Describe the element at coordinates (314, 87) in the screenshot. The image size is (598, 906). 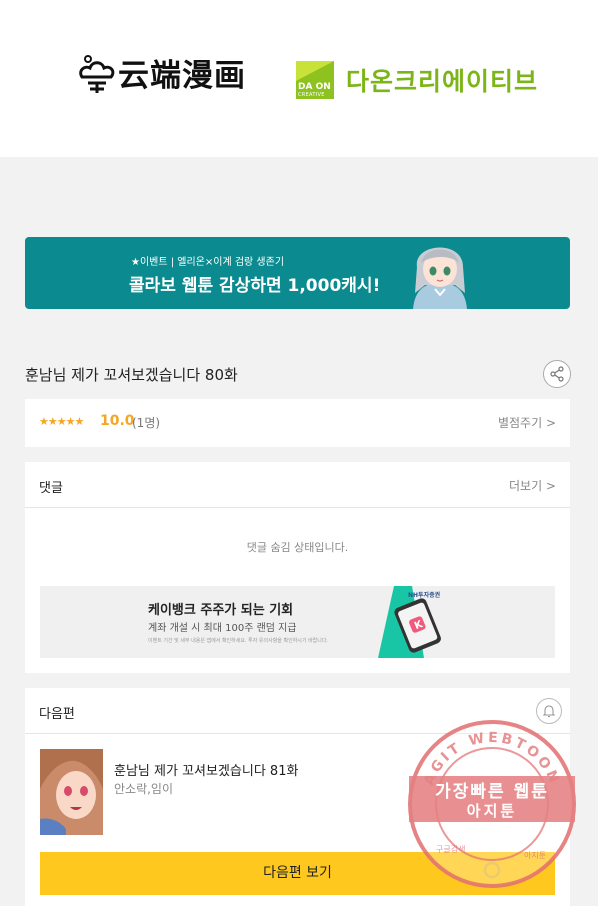
I see `daon-mark-text: DA ON` at that location.